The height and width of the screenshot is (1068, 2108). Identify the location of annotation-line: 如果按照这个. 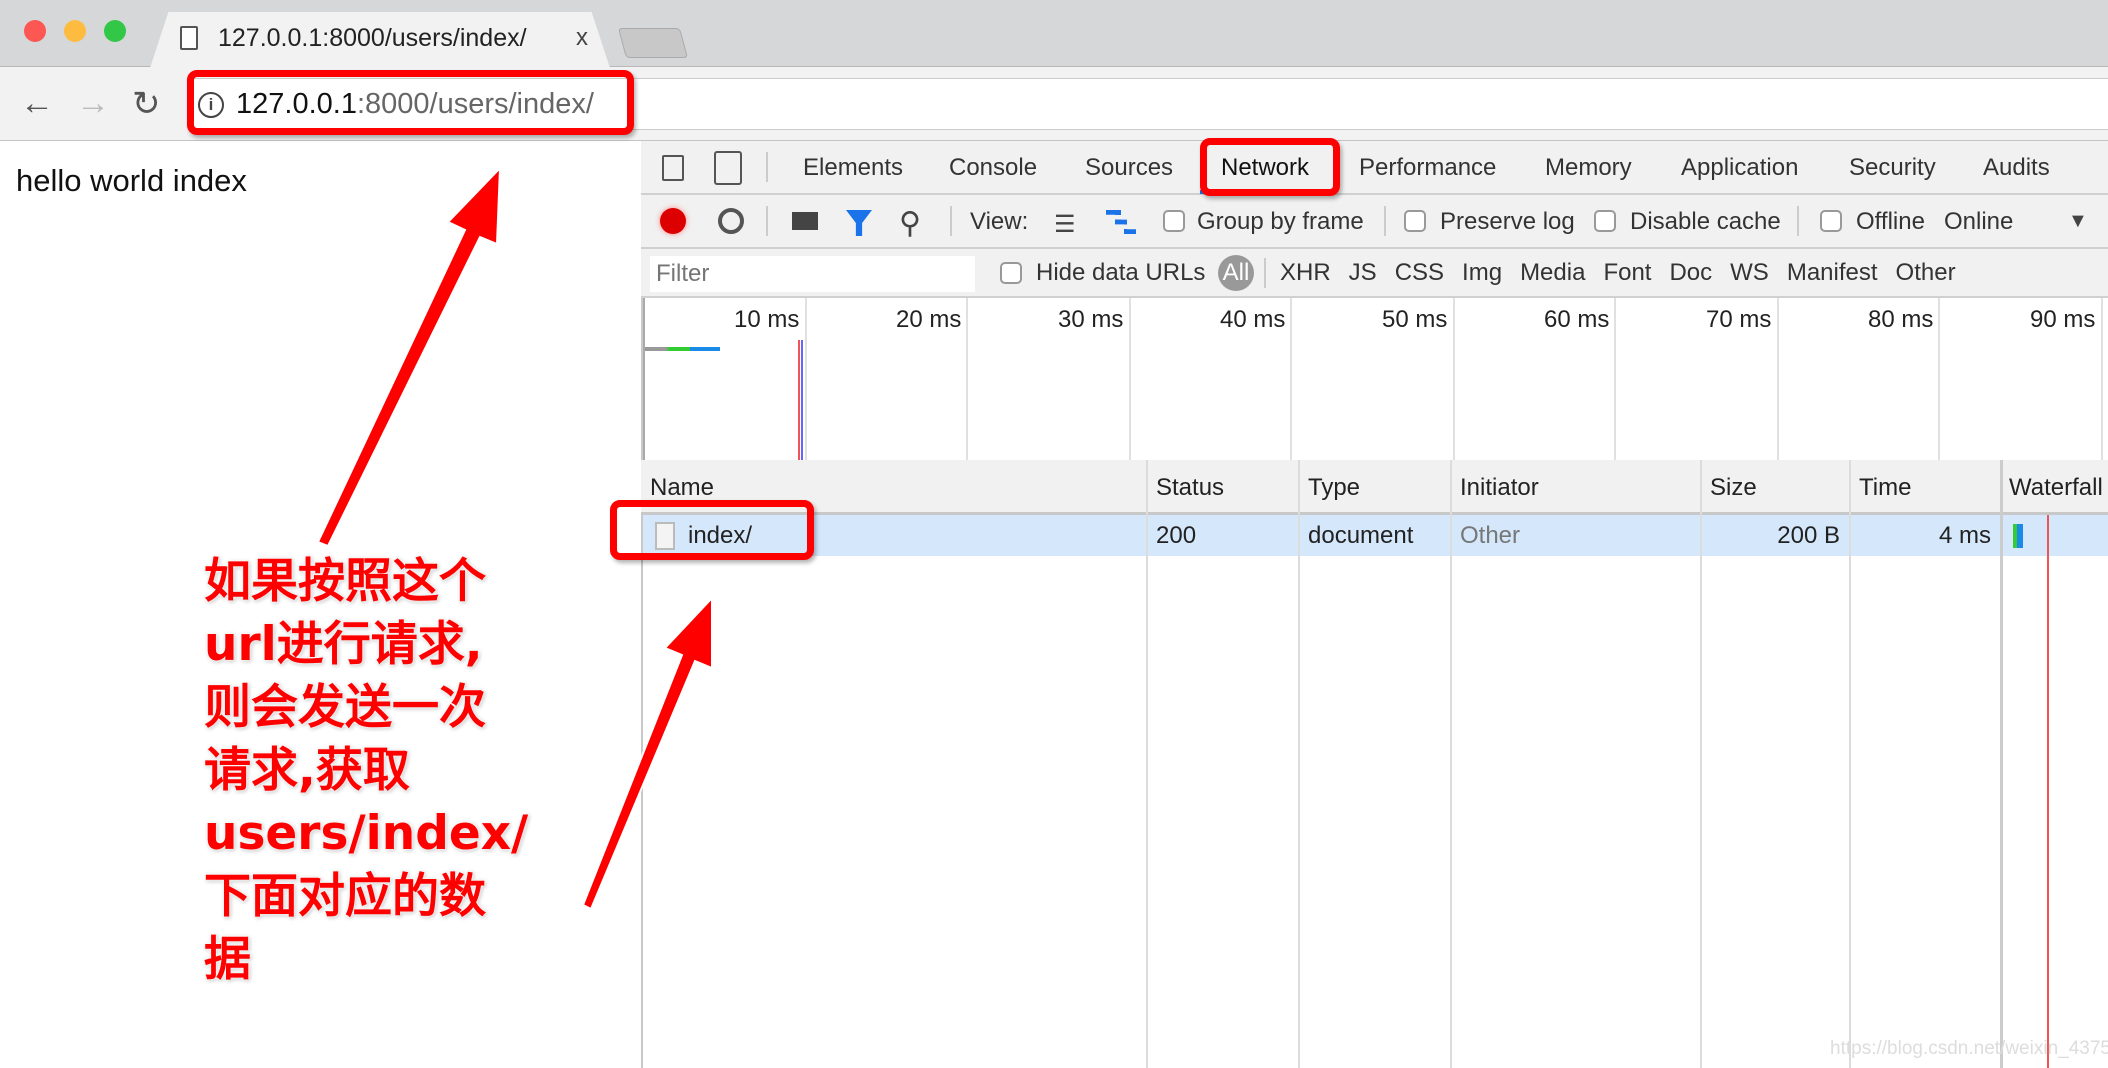
(345, 581).